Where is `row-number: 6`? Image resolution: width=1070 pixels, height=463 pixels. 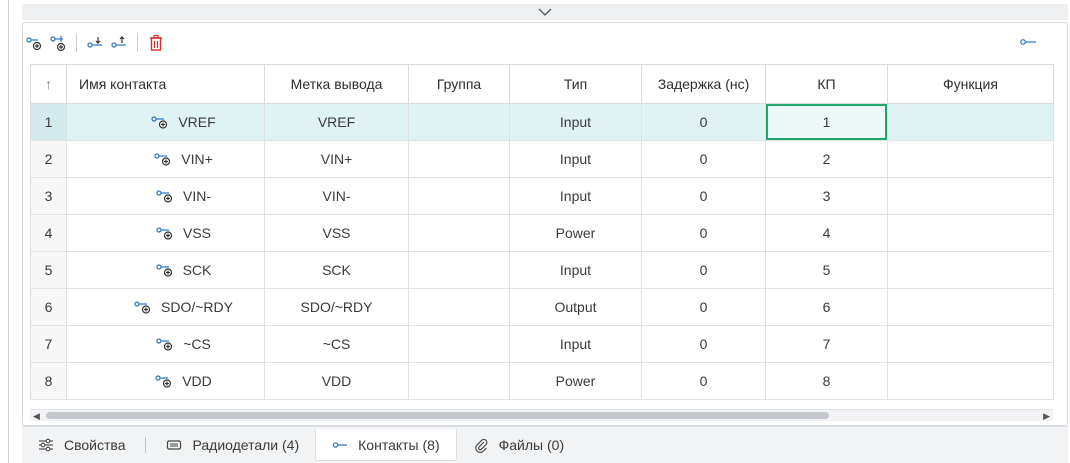 row-number: 6 is located at coordinates (48, 307).